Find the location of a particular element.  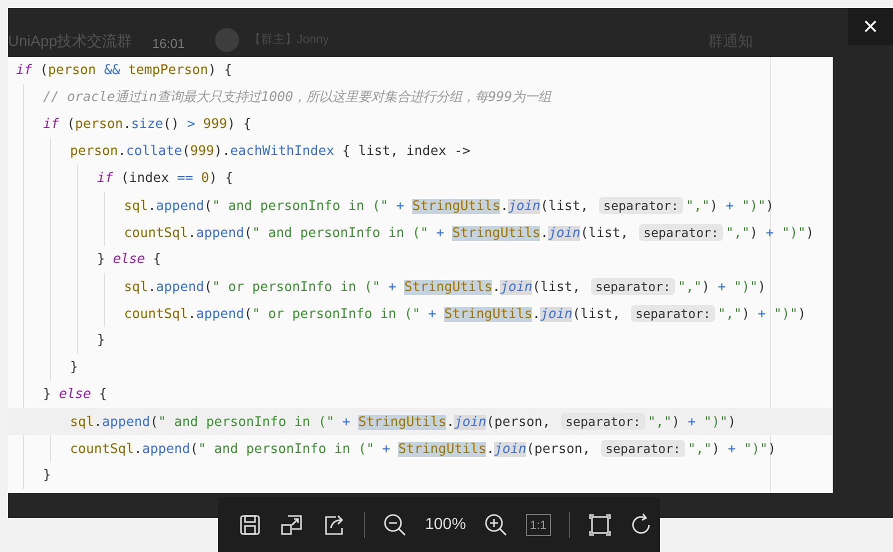

zoom-in-icon is located at coordinates (496, 524).